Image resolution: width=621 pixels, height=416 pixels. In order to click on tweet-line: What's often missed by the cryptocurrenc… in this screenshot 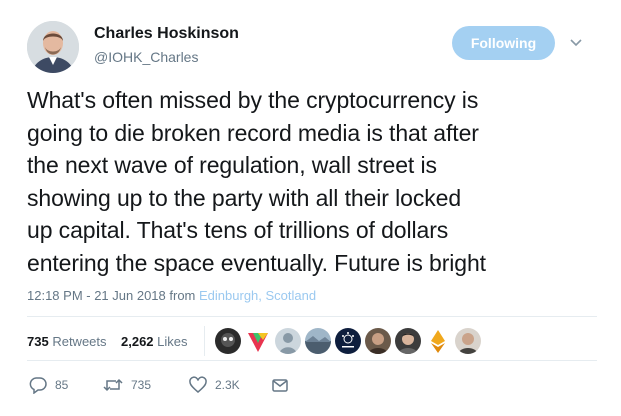, I will do `click(253, 100)`.